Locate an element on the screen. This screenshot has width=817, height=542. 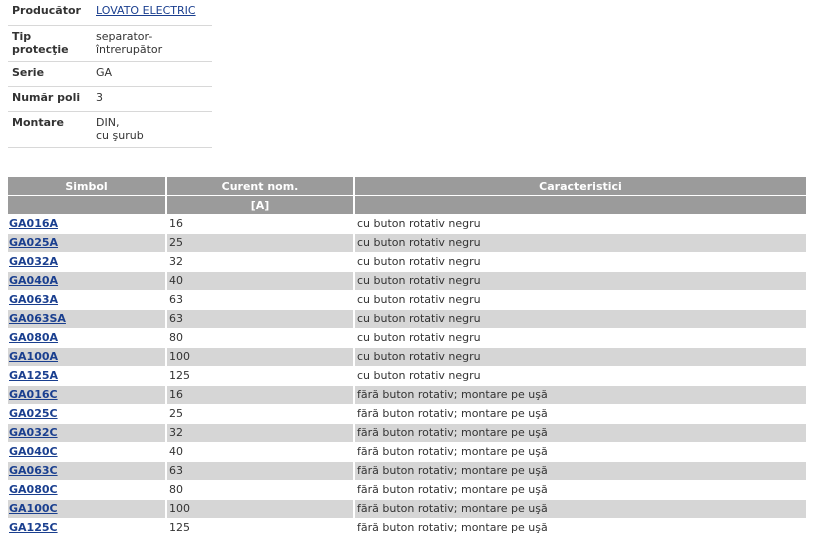
cell-symbol: GA100C is located at coordinates (87, 509).